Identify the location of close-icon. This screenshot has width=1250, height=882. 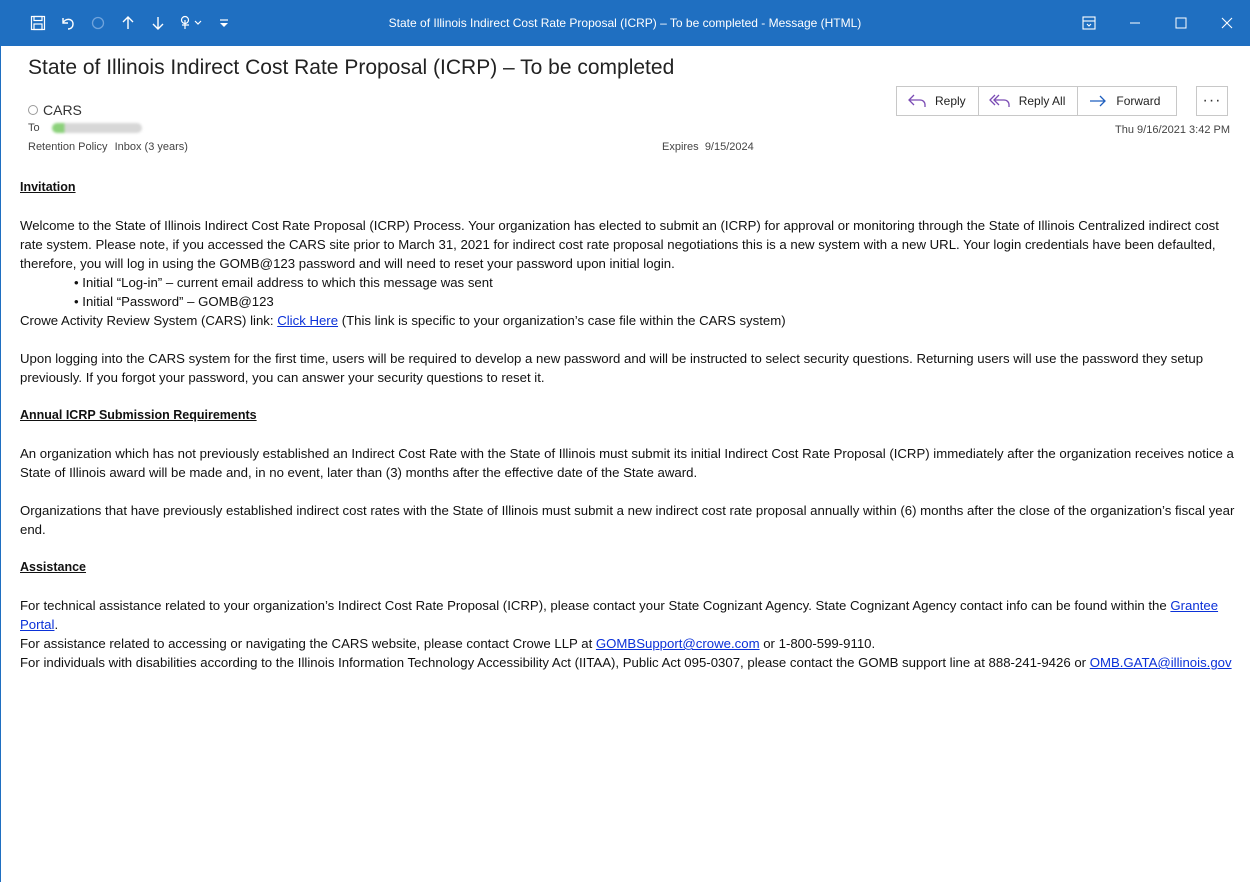
(1227, 23).